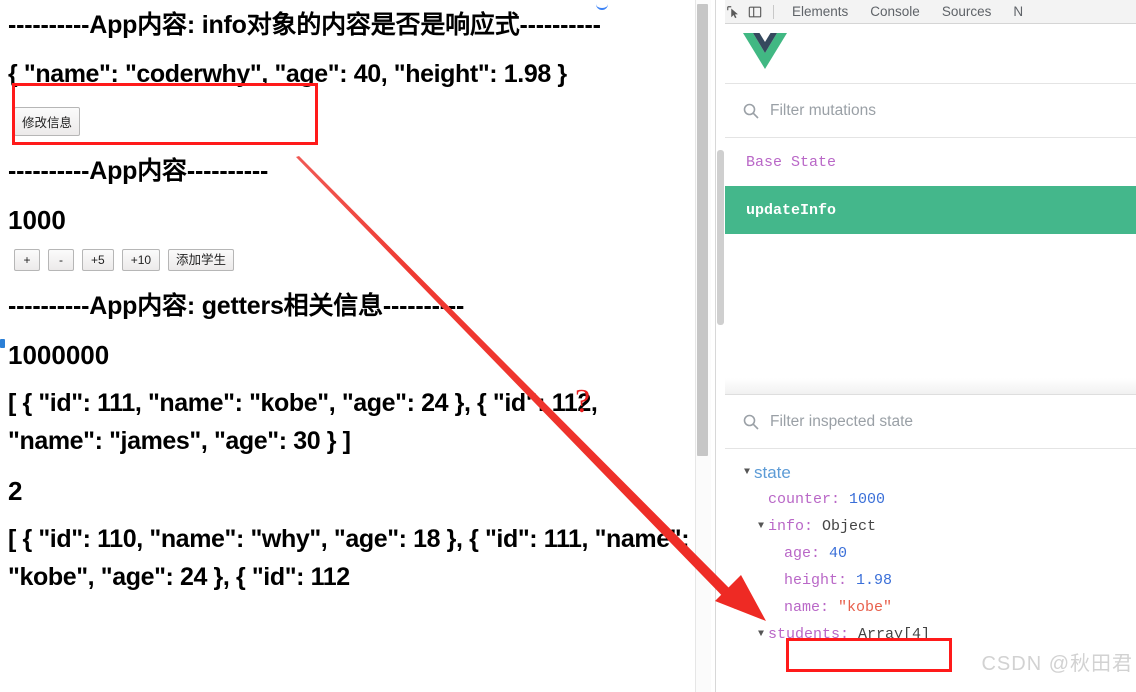 This screenshot has width=1136, height=692. I want to click on increment-button: +, so click(27, 260).